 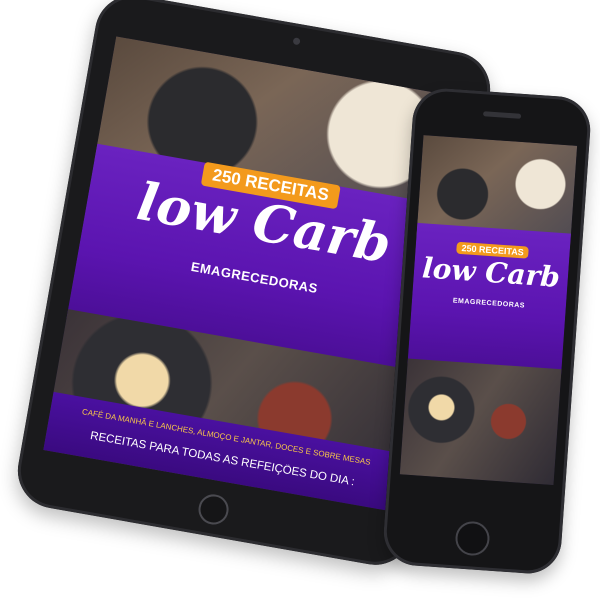 What do you see at coordinates (480, 422) in the screenshot?
I see `food-photo-bottom` at bounding box center [480, 422].